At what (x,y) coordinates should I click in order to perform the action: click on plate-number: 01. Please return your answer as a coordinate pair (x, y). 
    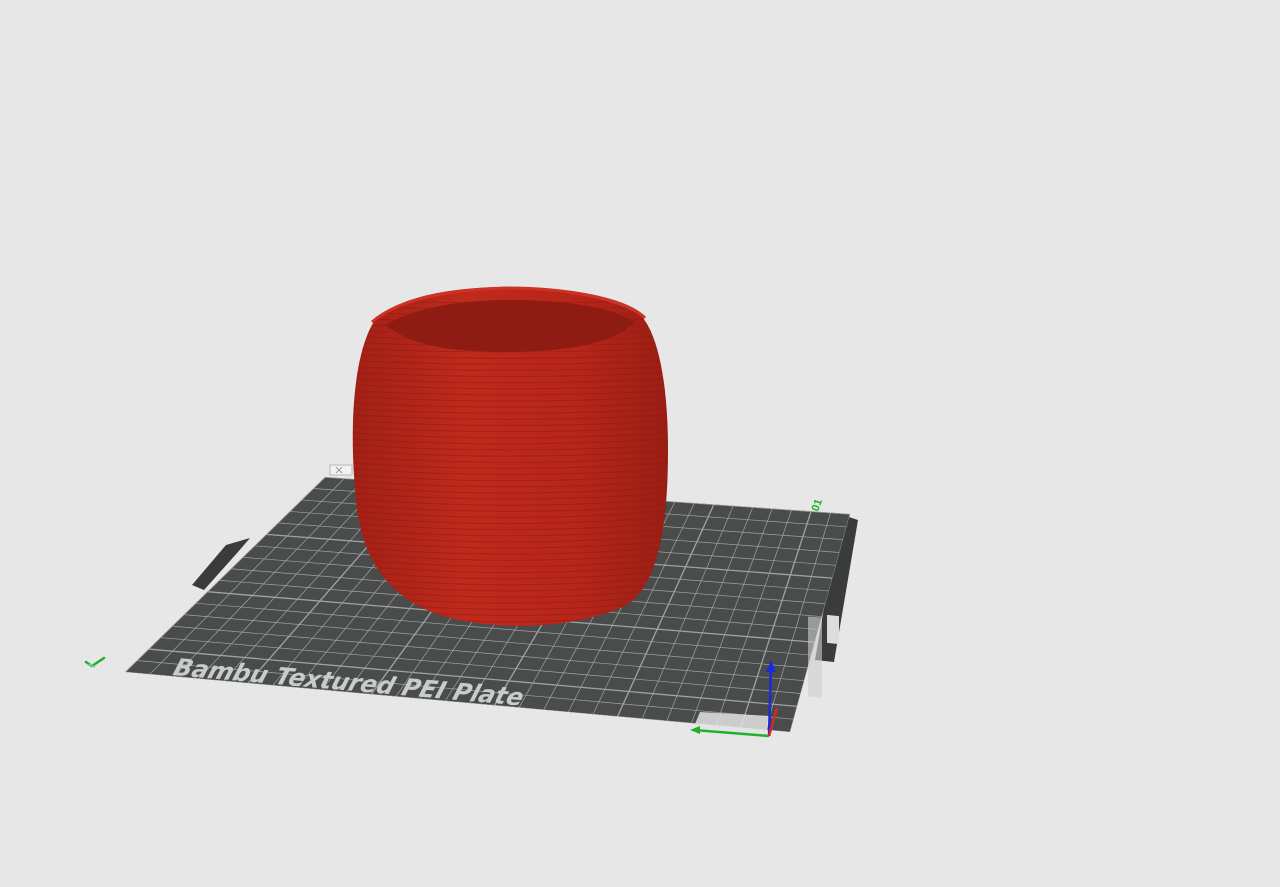
    Looking at the image, I should click on (817, 505).